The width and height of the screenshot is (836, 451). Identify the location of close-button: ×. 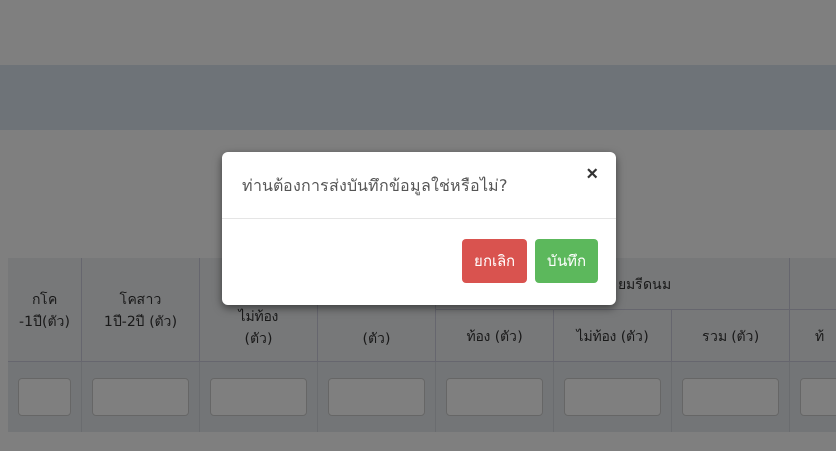
(592, 174).